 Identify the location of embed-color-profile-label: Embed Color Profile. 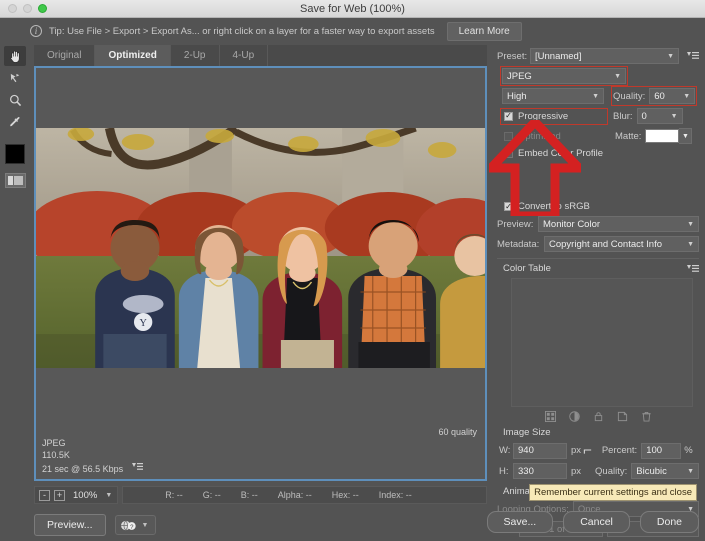
(561, 153).